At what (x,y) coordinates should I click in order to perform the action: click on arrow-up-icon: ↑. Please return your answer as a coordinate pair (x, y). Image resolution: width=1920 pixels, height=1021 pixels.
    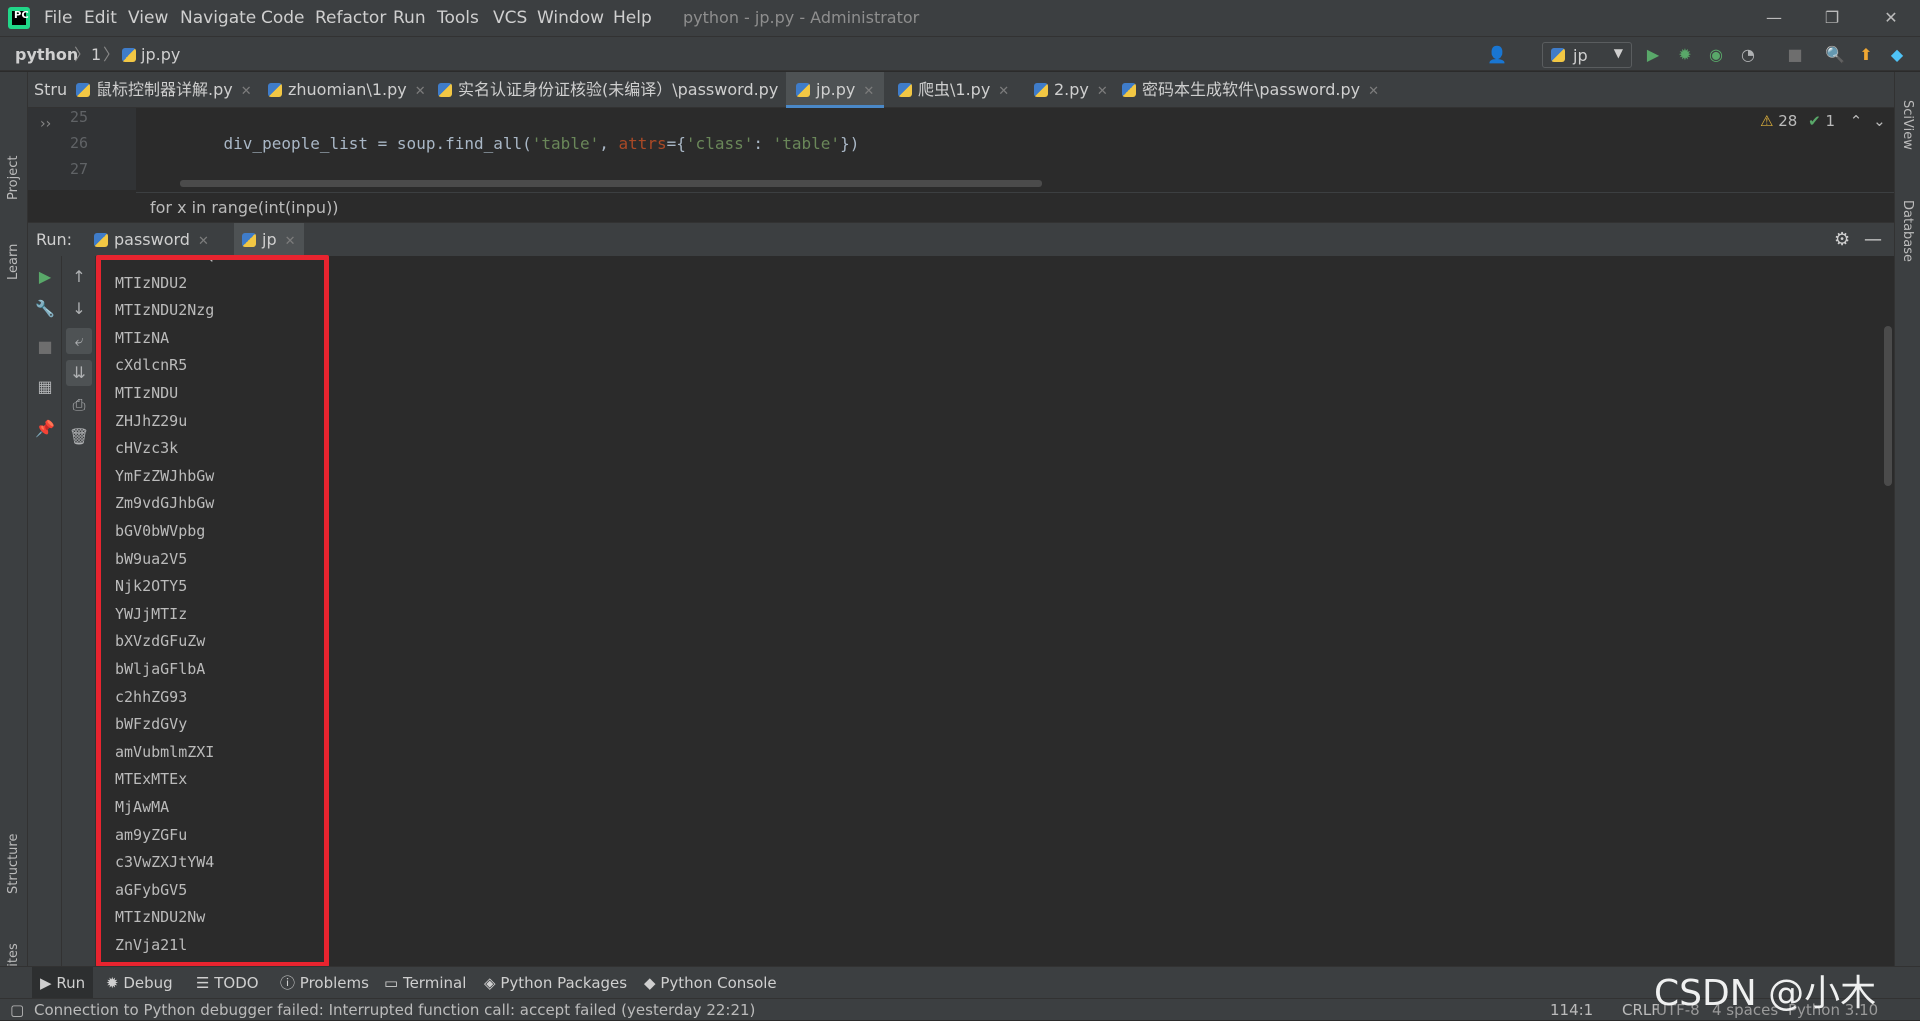
    Looking at the image, I should click on (79, 277).